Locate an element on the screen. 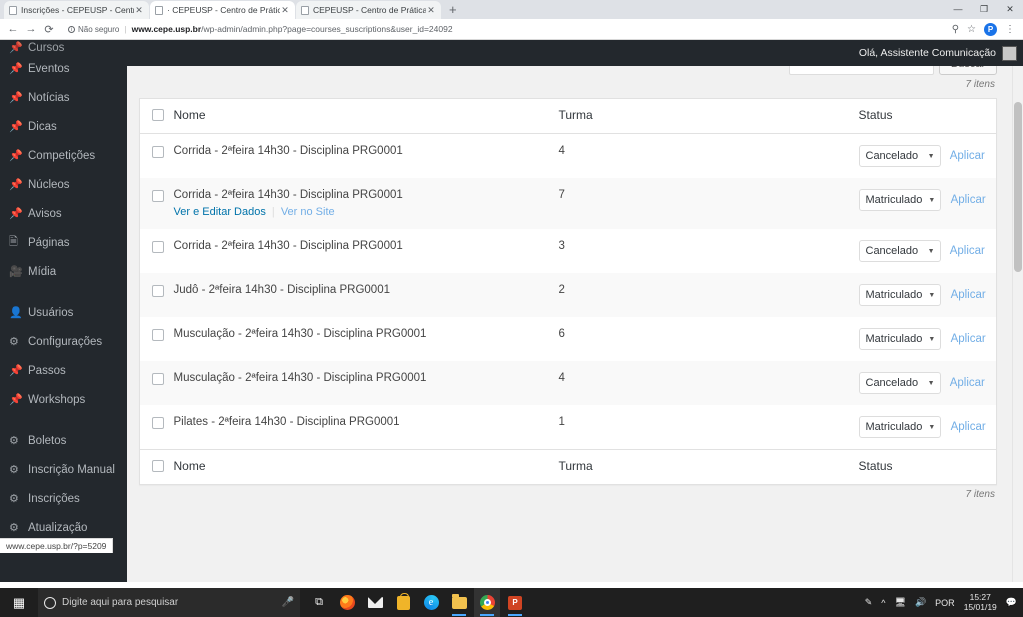  forward-icon: → is located at coordinates (31, 29).